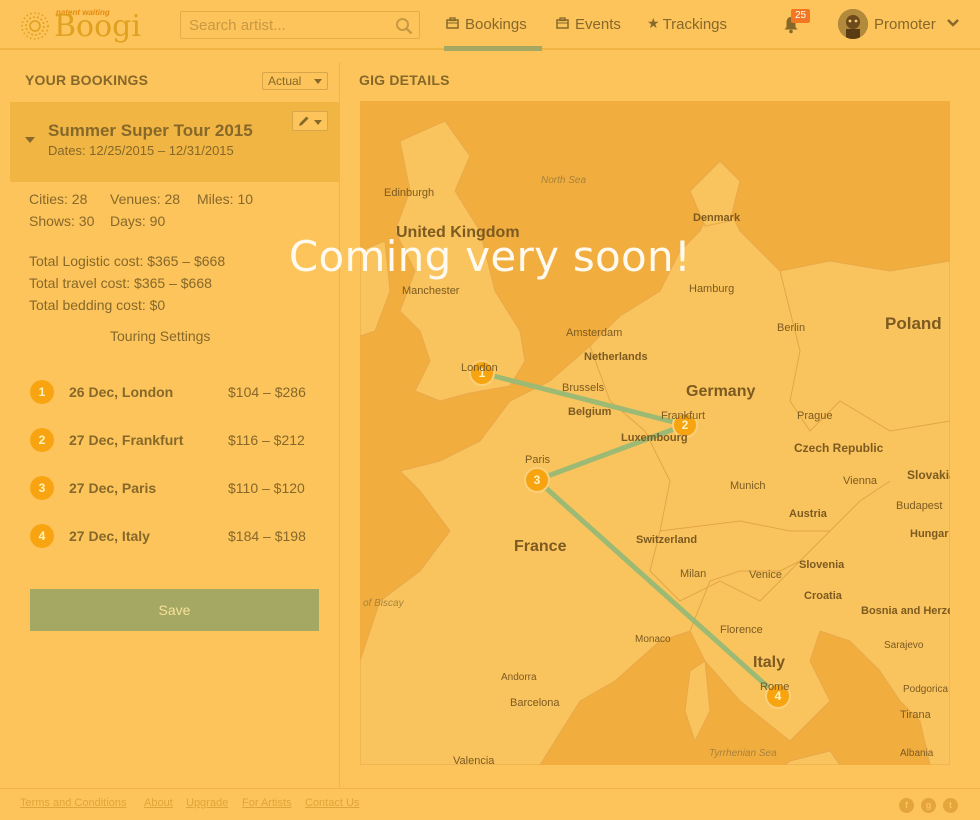 The height and width of the screenshot is (820, 980). Describe the element at coordinates (404, 80) in the screenshot. I see `panel-title-gig-details: GIG DETAILS` at that location.